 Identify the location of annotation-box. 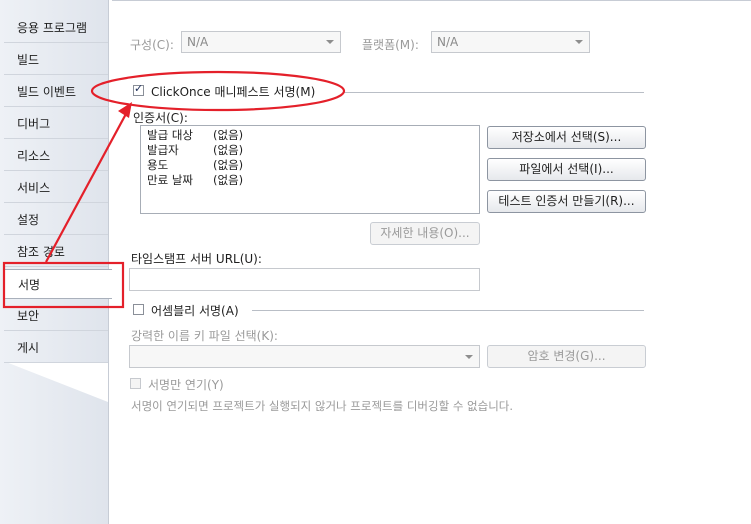
(63, 285).